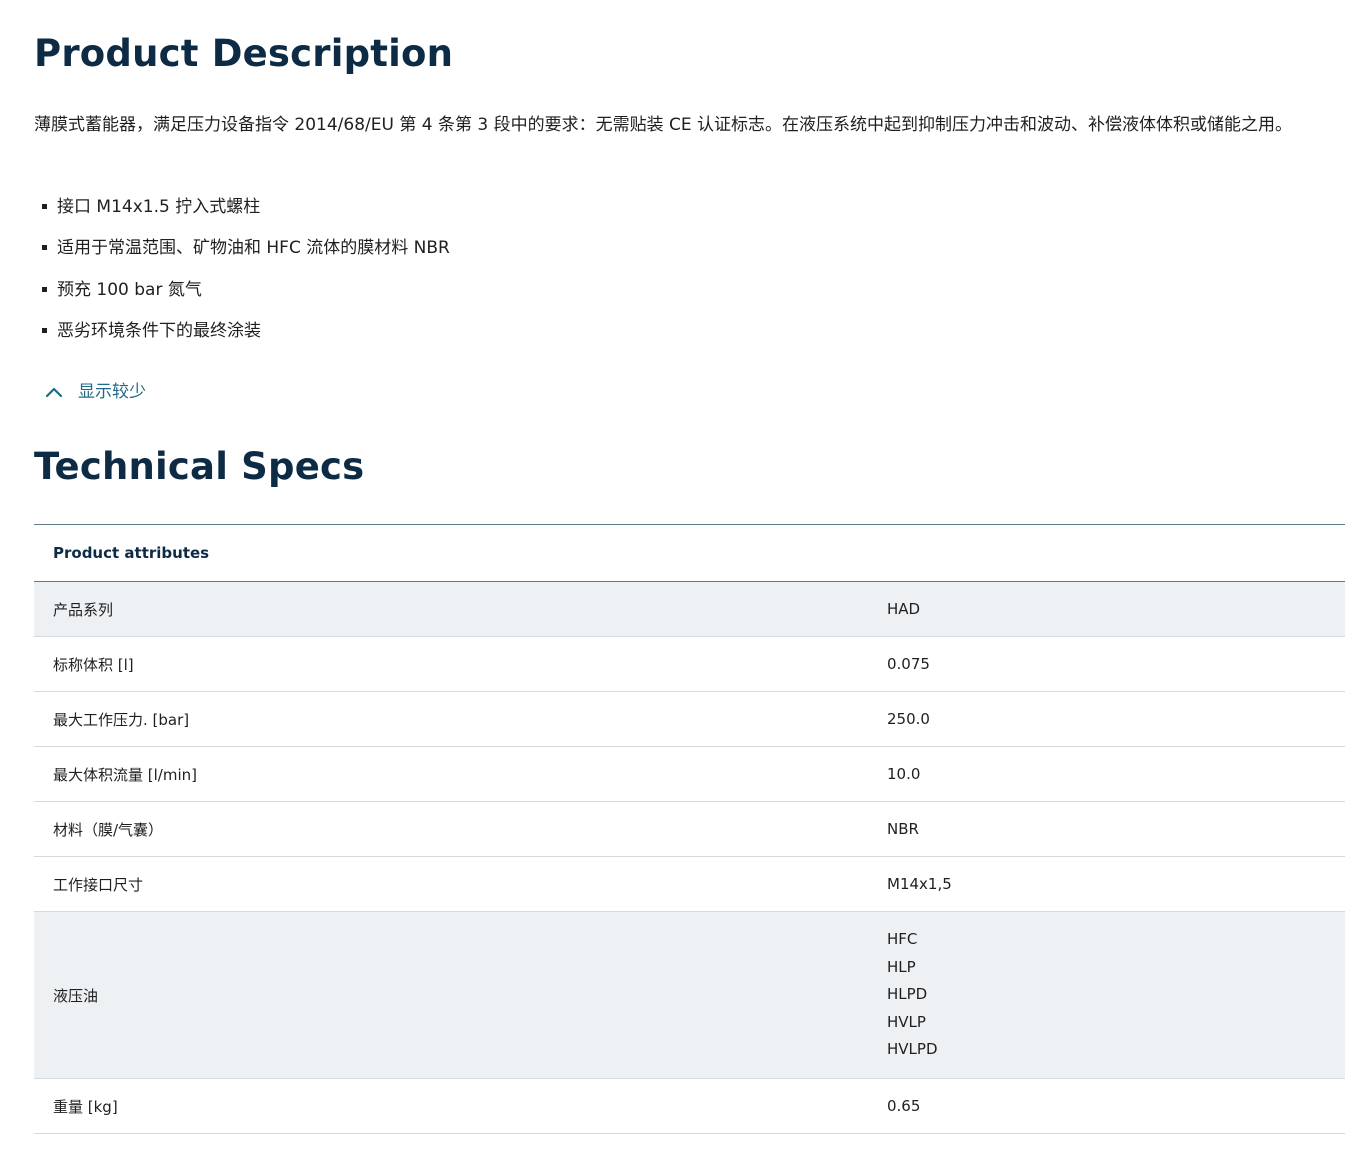  I want to click on attribute-label: 最大体积流量 [l/min], so click(125, 774).